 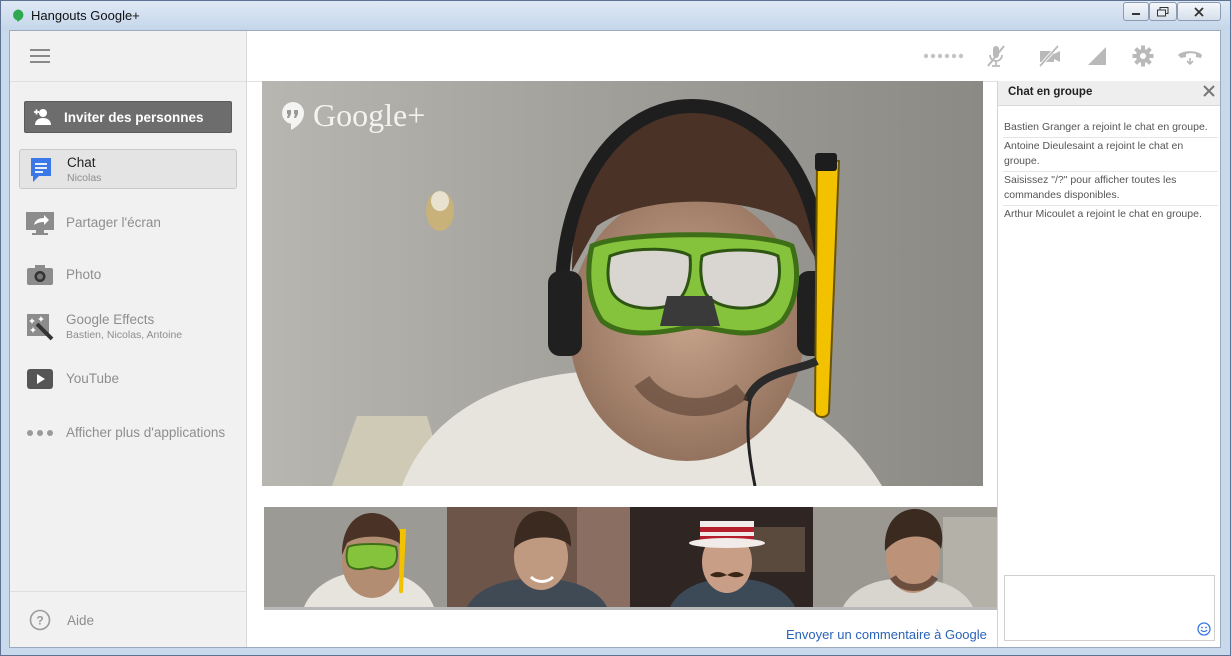 I want to click on sidebar-item-photo: Photo, so click(x=128, y=275).